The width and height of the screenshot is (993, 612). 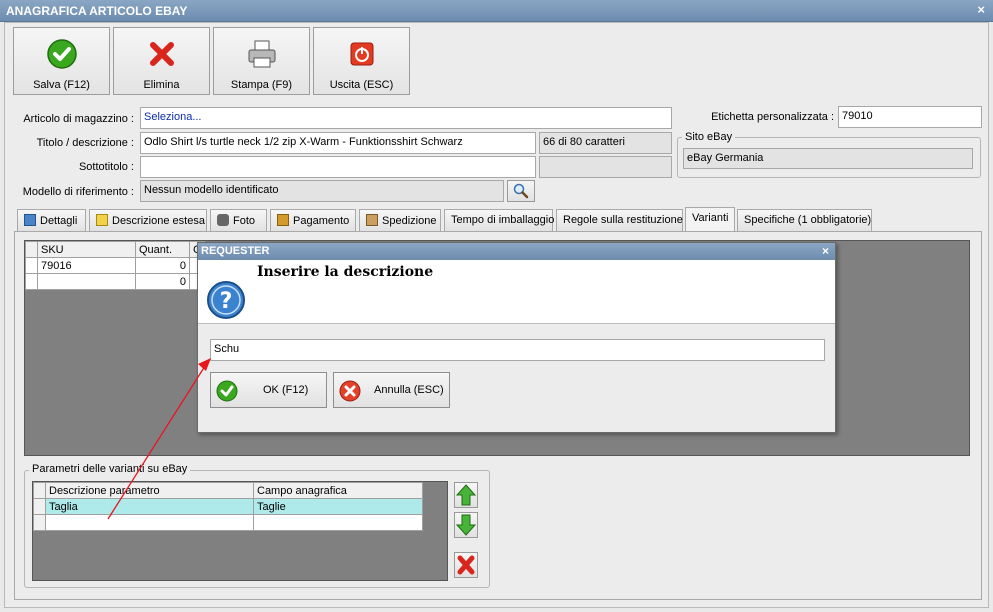 I want to click on remove-param-button, so click(x=466, y=565).